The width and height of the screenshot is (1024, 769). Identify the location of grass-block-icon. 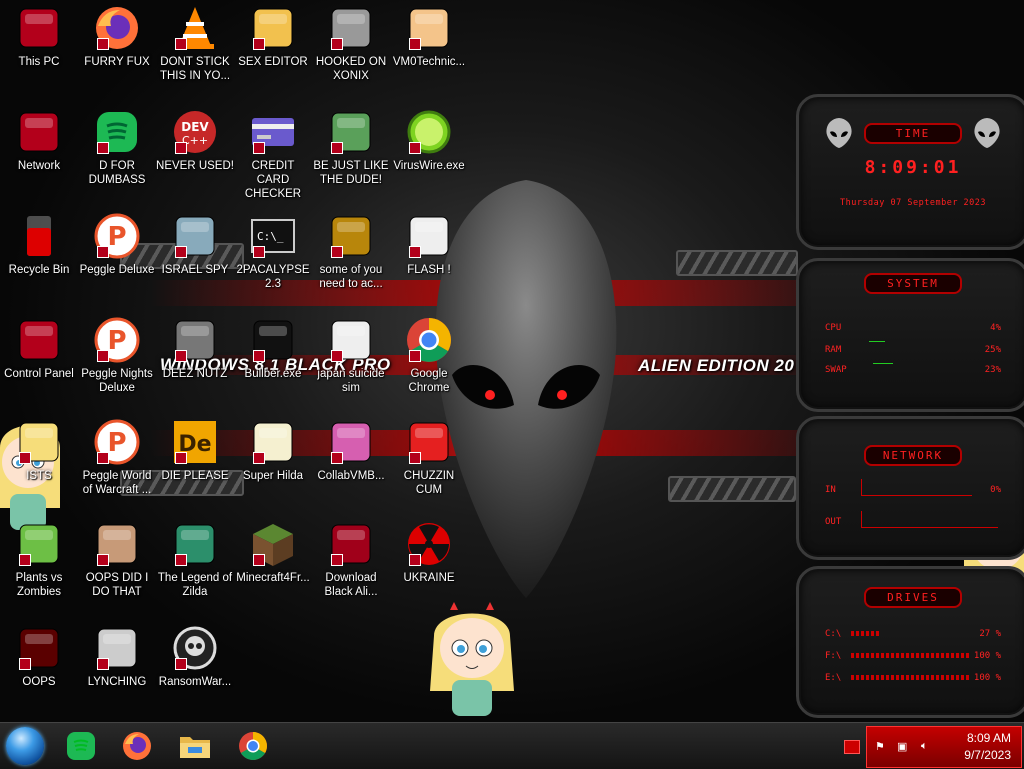
(273, 544).